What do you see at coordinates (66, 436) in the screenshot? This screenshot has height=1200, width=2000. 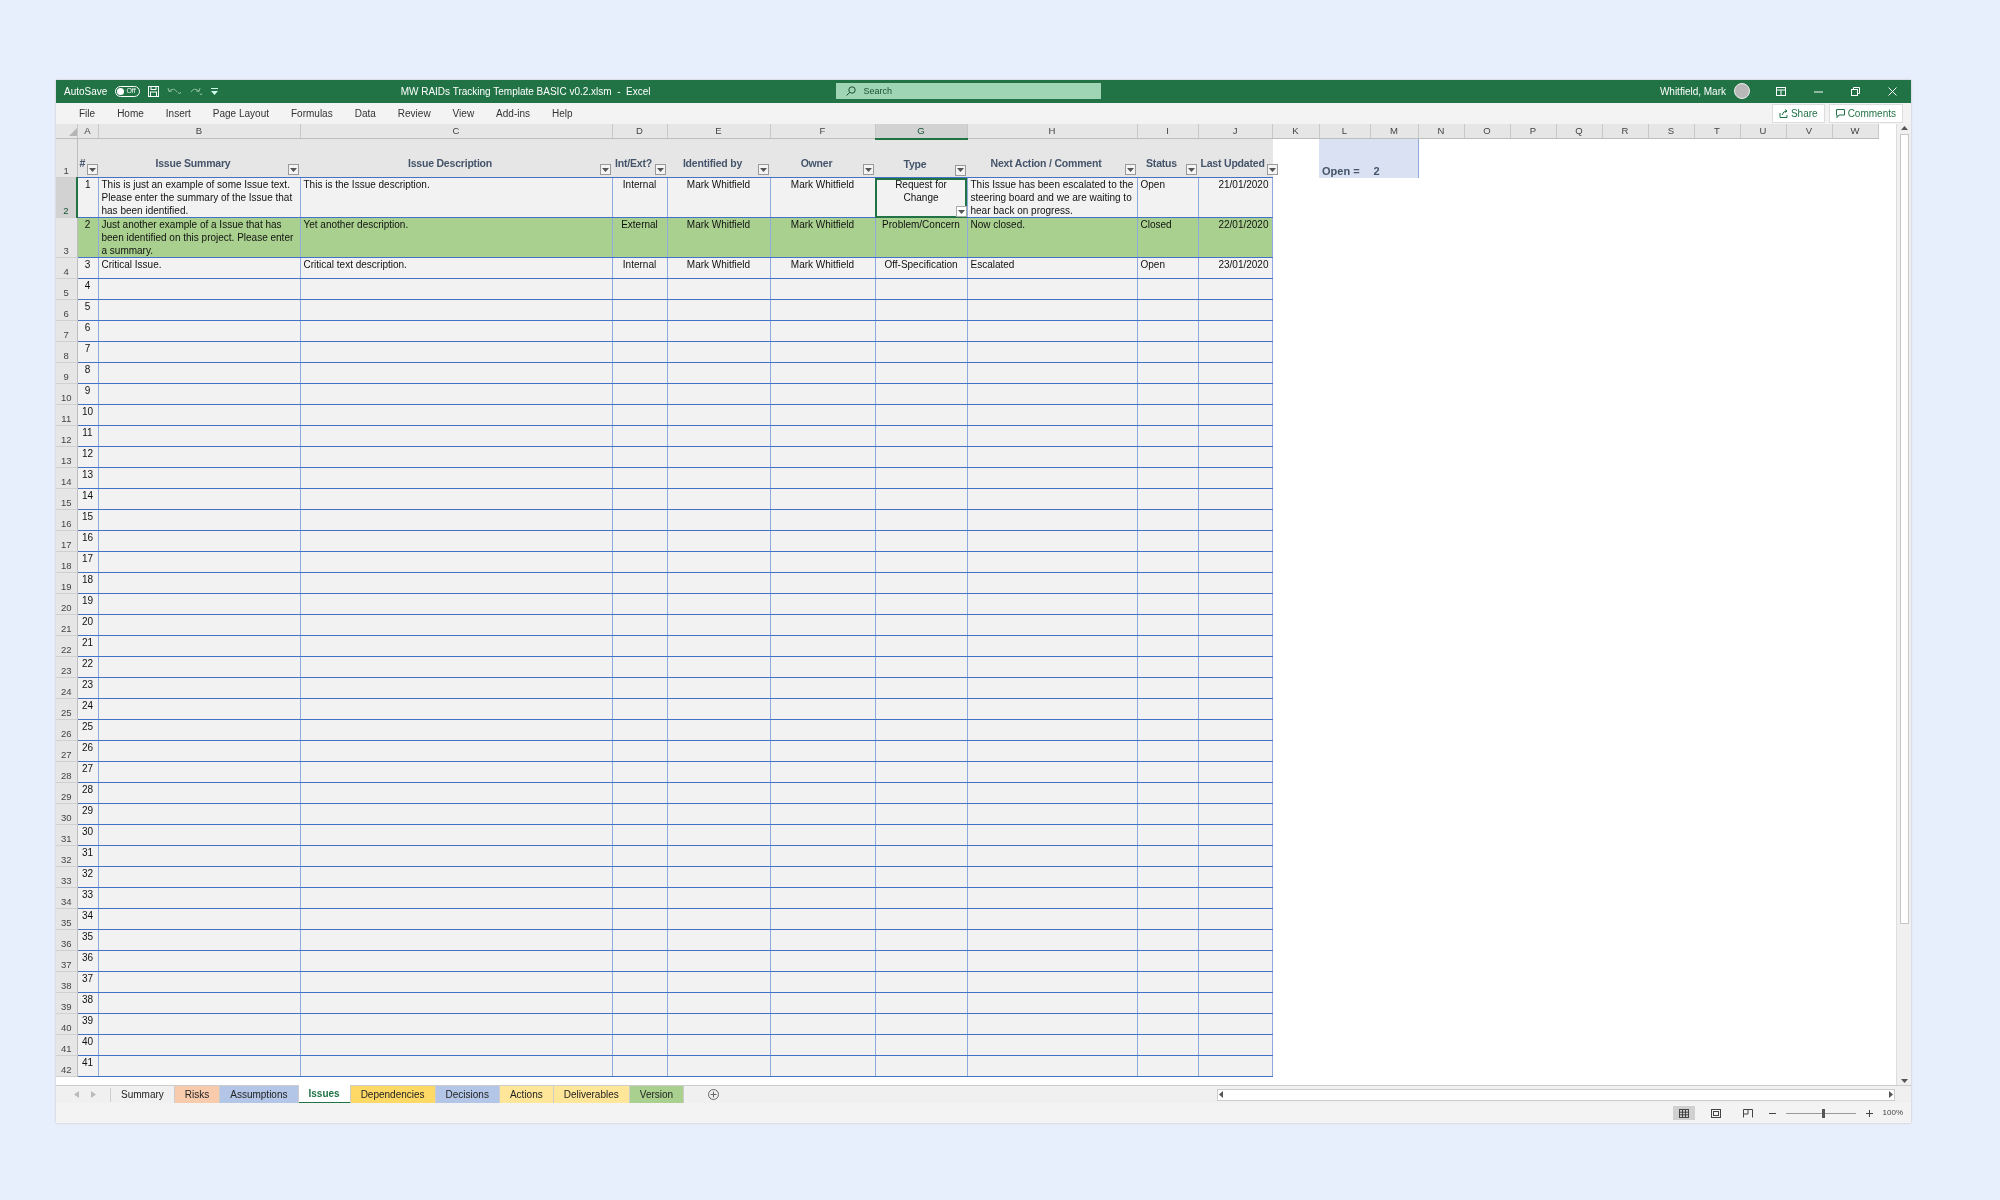 I see `row-header: 12` at bounding box center [66, 436].